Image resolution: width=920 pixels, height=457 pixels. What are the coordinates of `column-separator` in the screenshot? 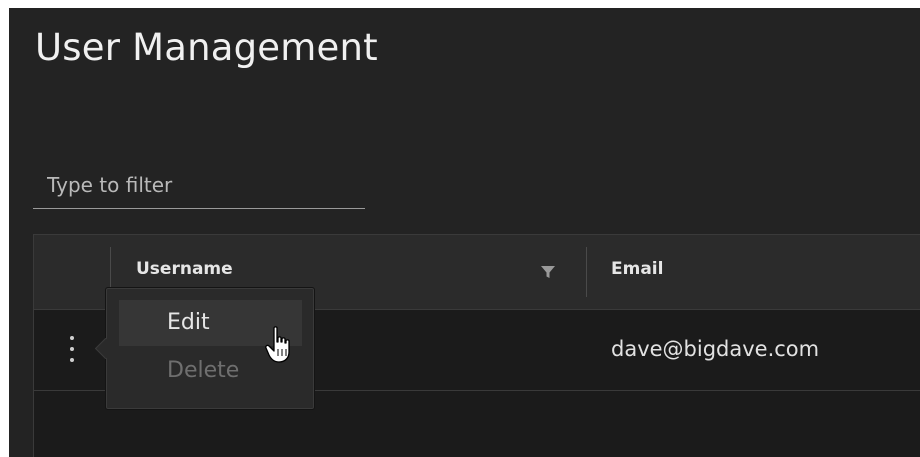 It's located at (586, 272).